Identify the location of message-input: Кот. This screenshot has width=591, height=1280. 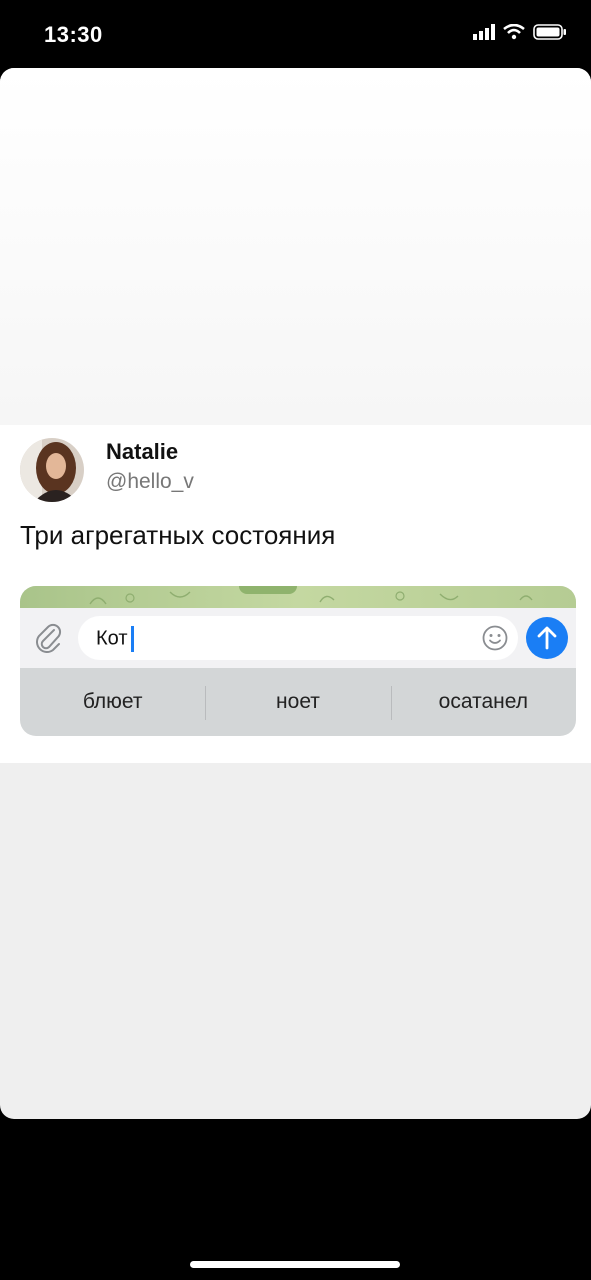
(298, 638).